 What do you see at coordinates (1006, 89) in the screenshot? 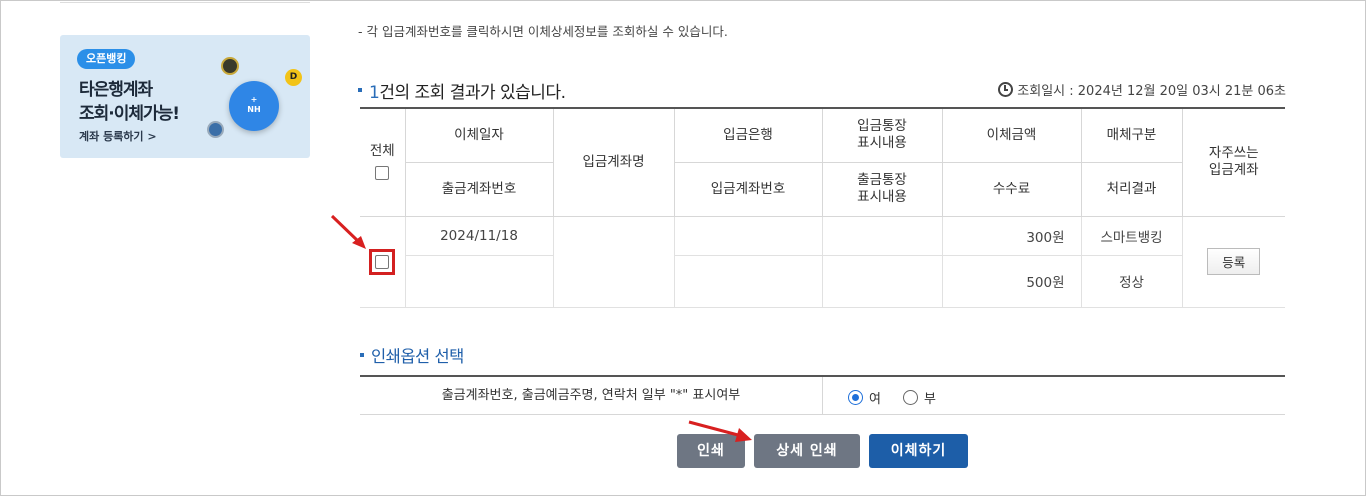
I see `clock-icon` at bounding box center [1006, 89].